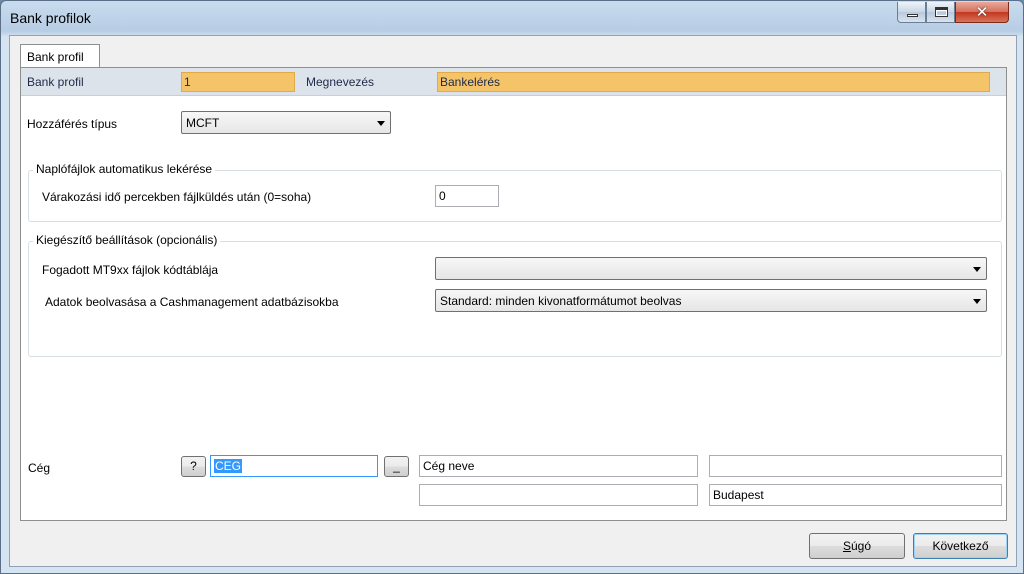 The height and width of the screenshot is (574, 1024). Describe the element at coordinates (396, 466) in the screenshot. I see `company-browse-button: _` at that location.